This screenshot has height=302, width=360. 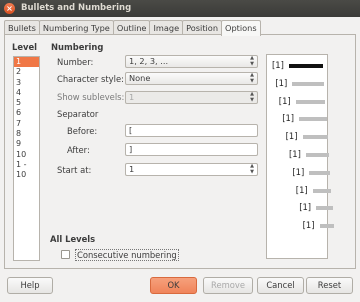 I want to click on consecutive-label: Consecutive numbering, so click(x=127, y=255).